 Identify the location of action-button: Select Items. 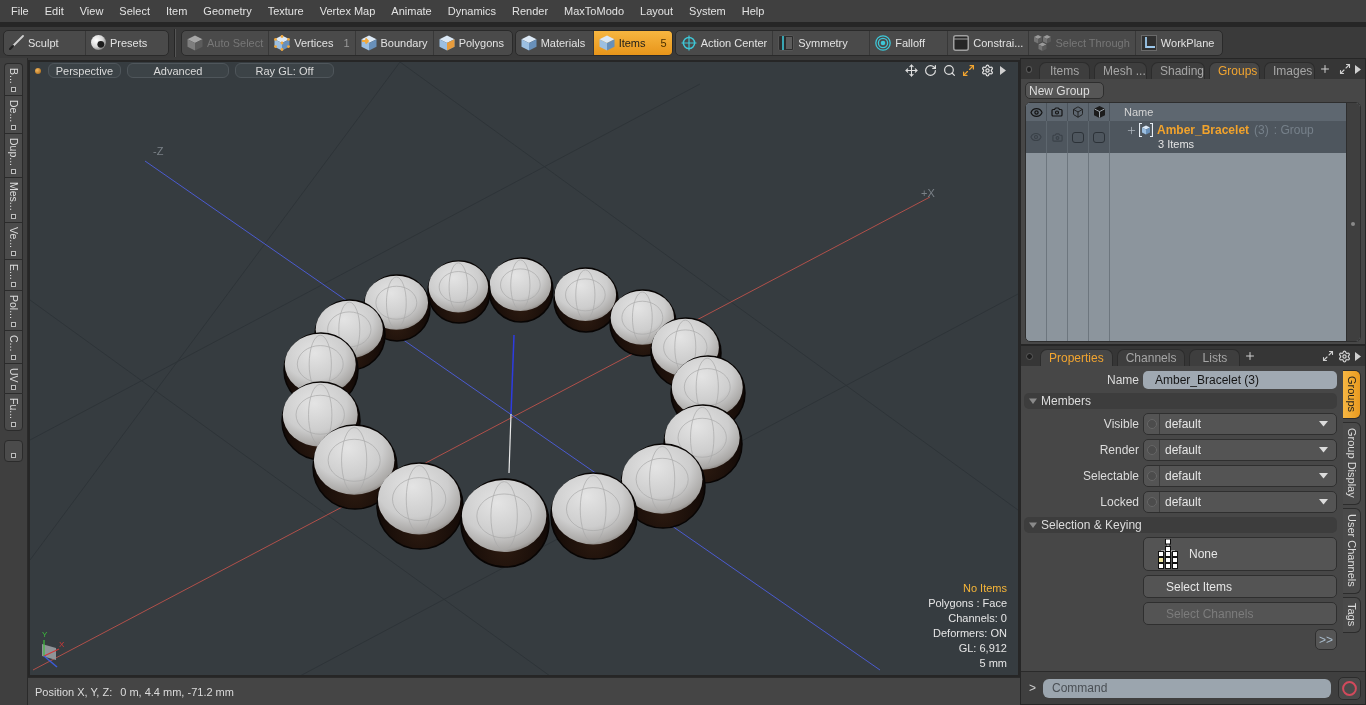
(1240, 586).